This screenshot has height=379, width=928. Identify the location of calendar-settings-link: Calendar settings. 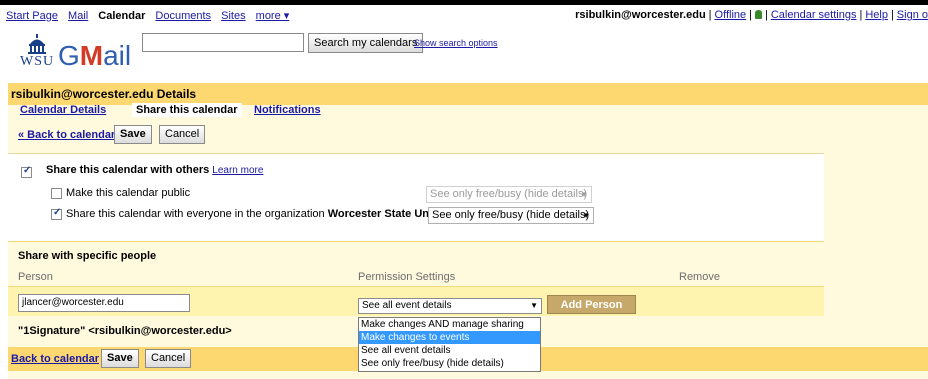
(814, 15).